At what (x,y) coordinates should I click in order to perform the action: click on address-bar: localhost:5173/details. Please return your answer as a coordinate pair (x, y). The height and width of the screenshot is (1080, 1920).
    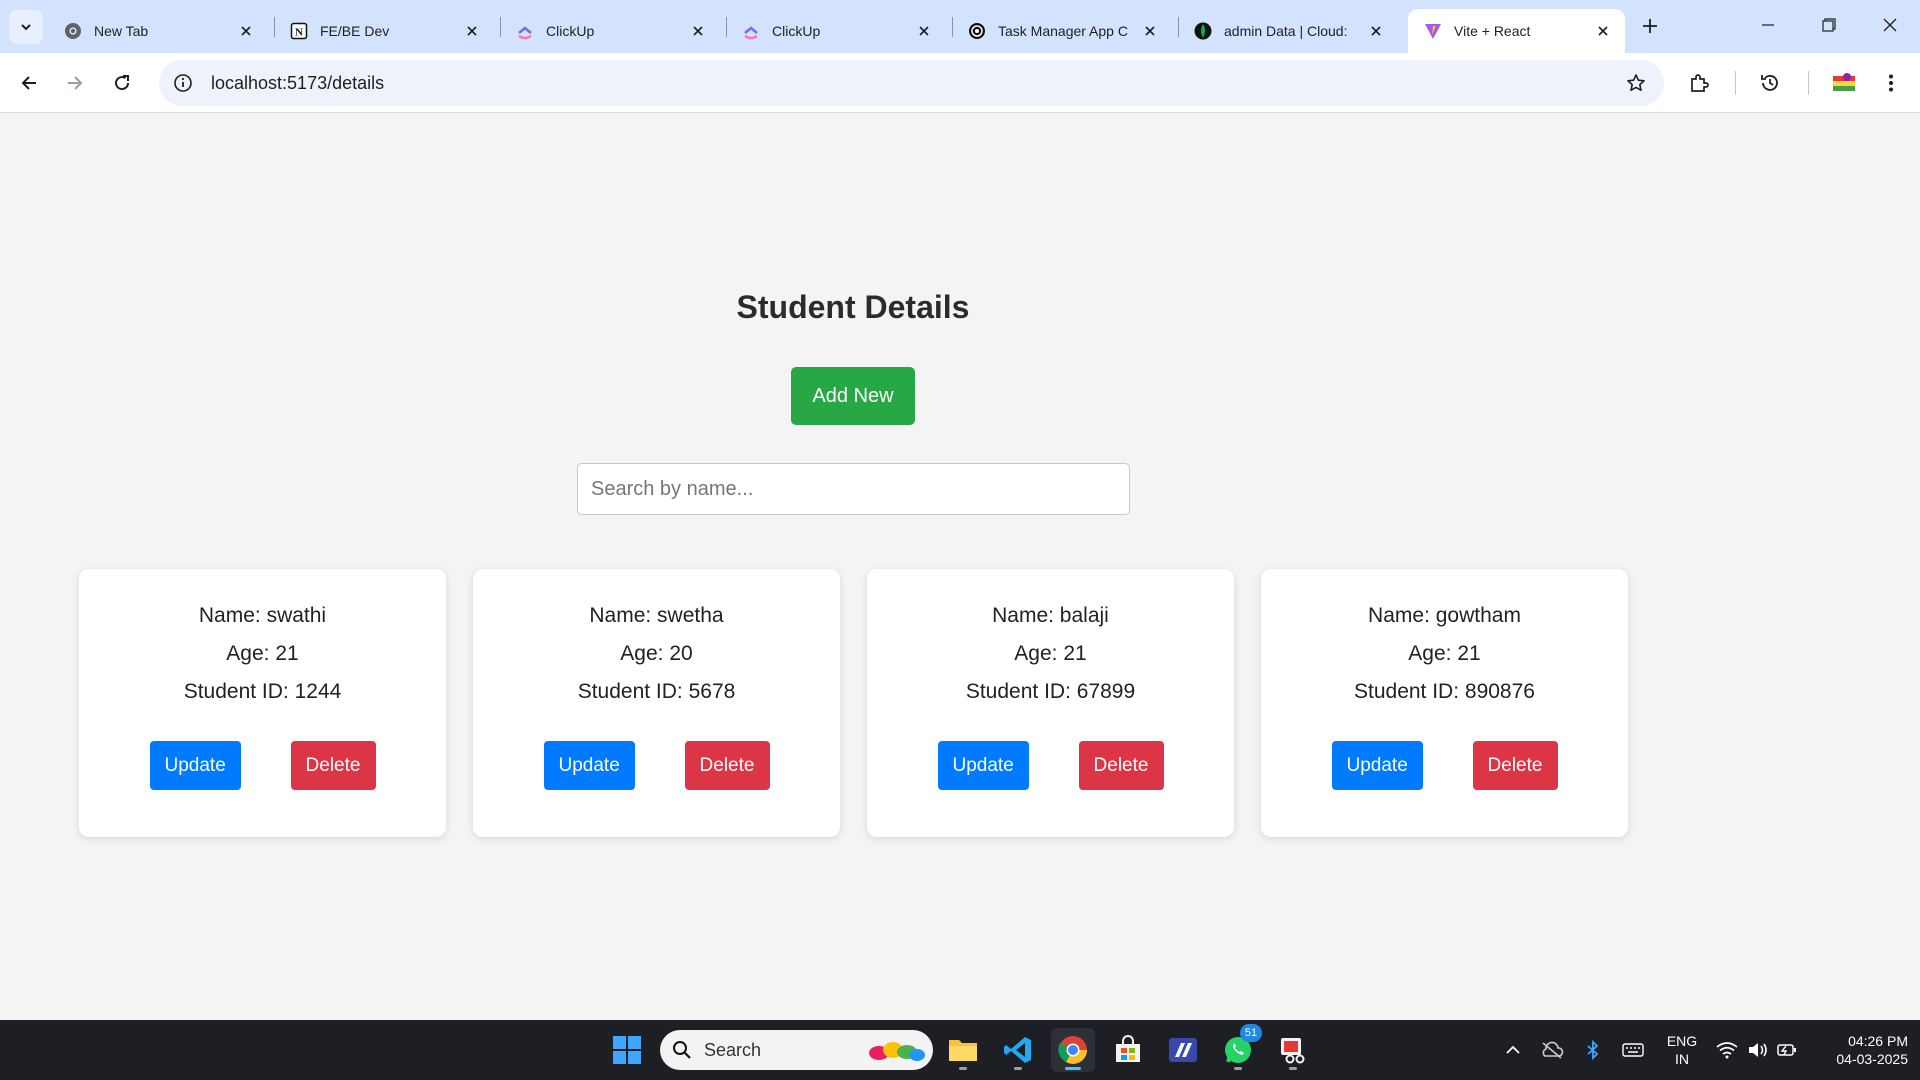
    Looking at the image, I should click on (911, 83).